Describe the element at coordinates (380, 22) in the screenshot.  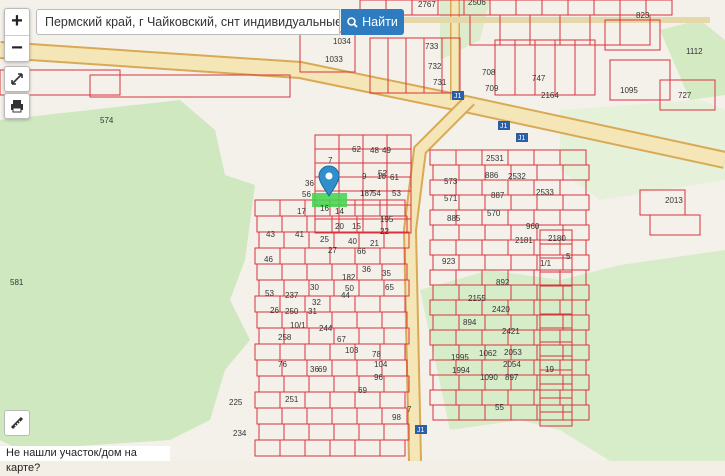
I see `search-button-label: Найти` at that location.